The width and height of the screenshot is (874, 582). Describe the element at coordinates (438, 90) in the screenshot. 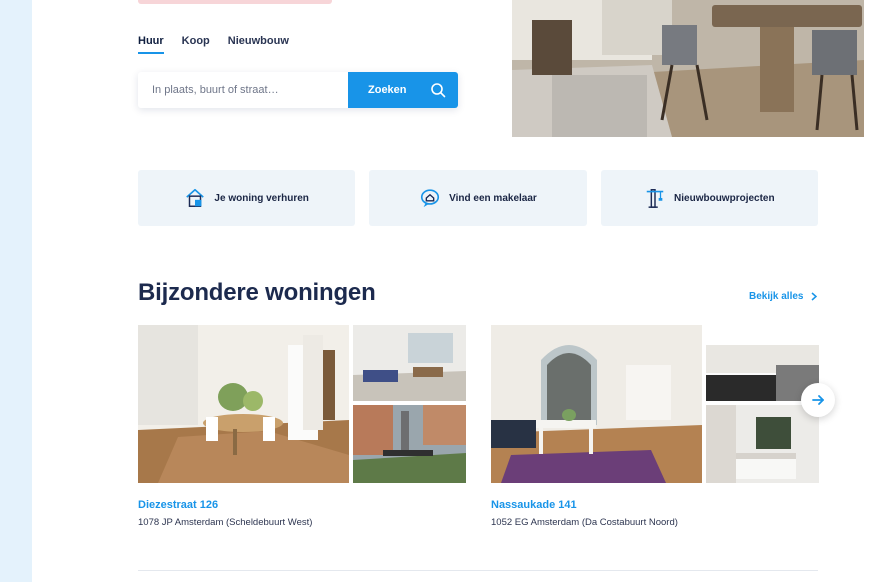

I see `search-icon` at that location.